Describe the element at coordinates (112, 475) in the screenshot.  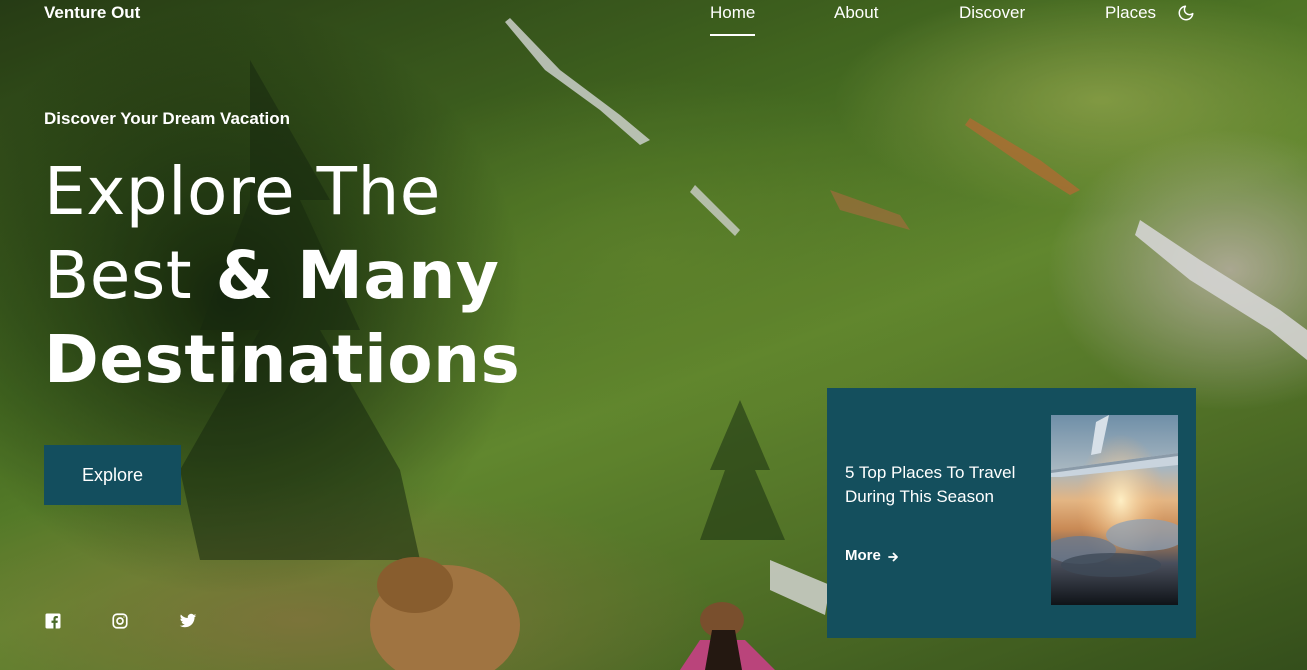
I see `explore-button: Explore` at that location.